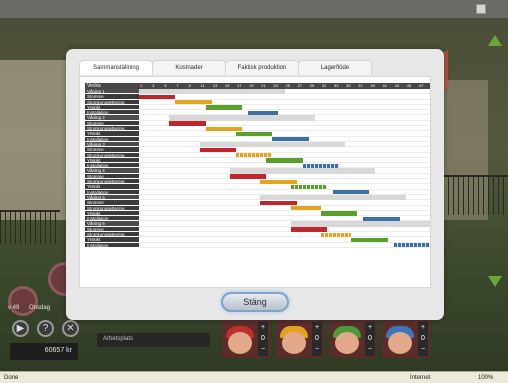 The width and height of the screenshot is (508, 383). Describe the element at coordinates (11, 378) in the screenshot. I see `status-text: Done` at that location.